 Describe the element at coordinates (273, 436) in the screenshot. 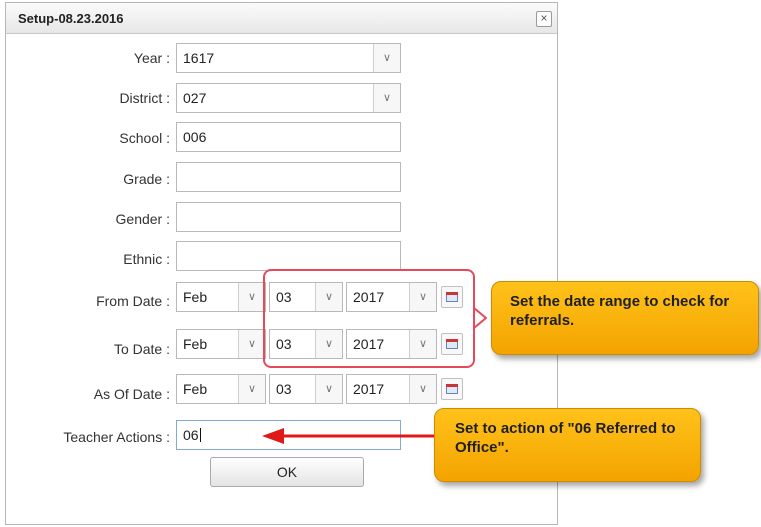

I see `arrow-head` at that location.